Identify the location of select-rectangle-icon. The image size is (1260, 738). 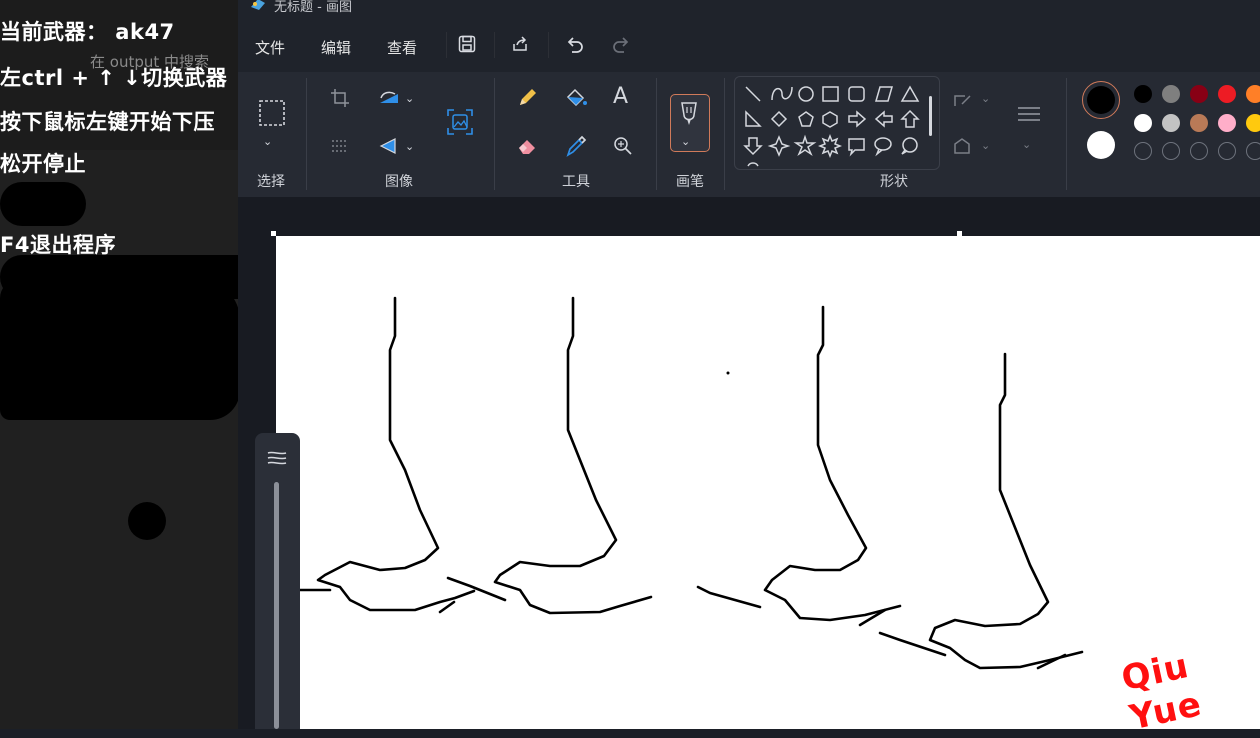
(272, 113).